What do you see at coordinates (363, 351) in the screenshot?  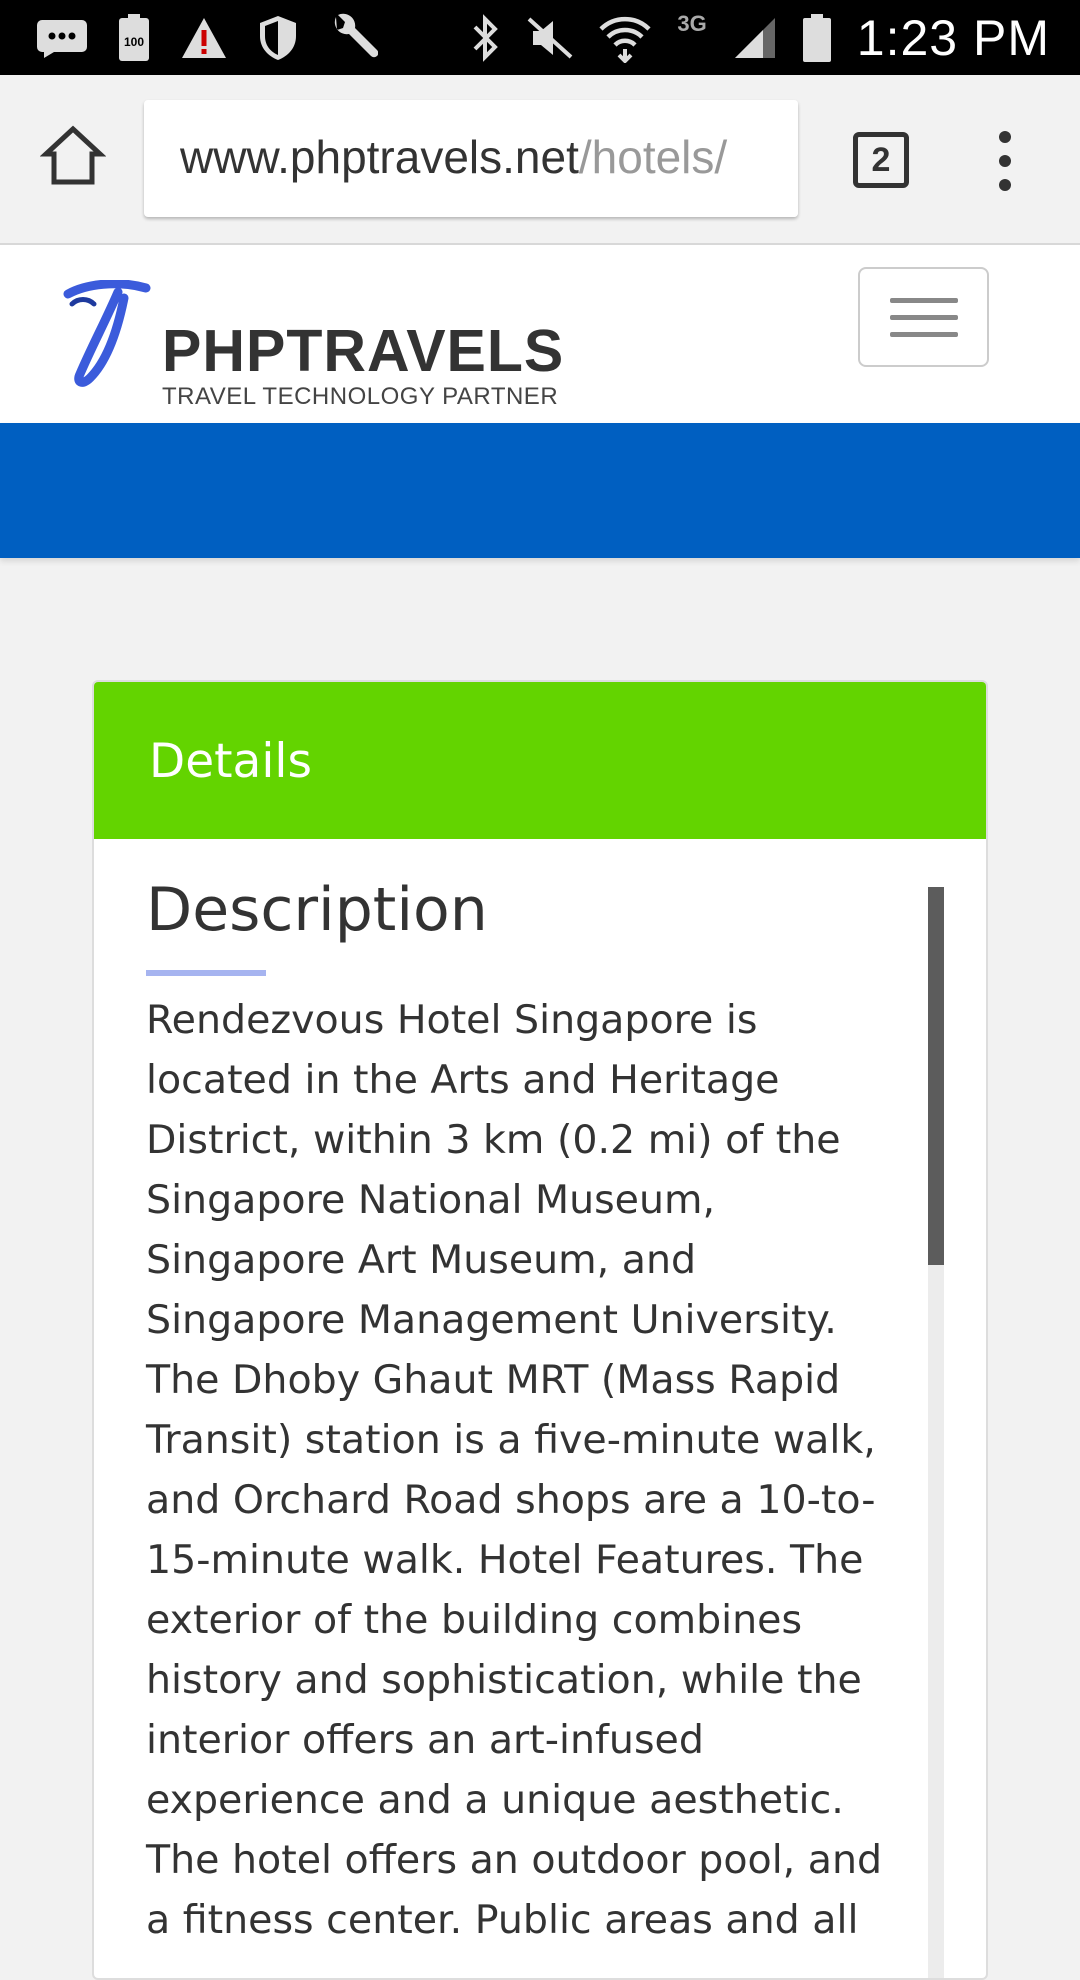 I see `logo-title: PHPTRAVELS` at bounding box center [363, 351].